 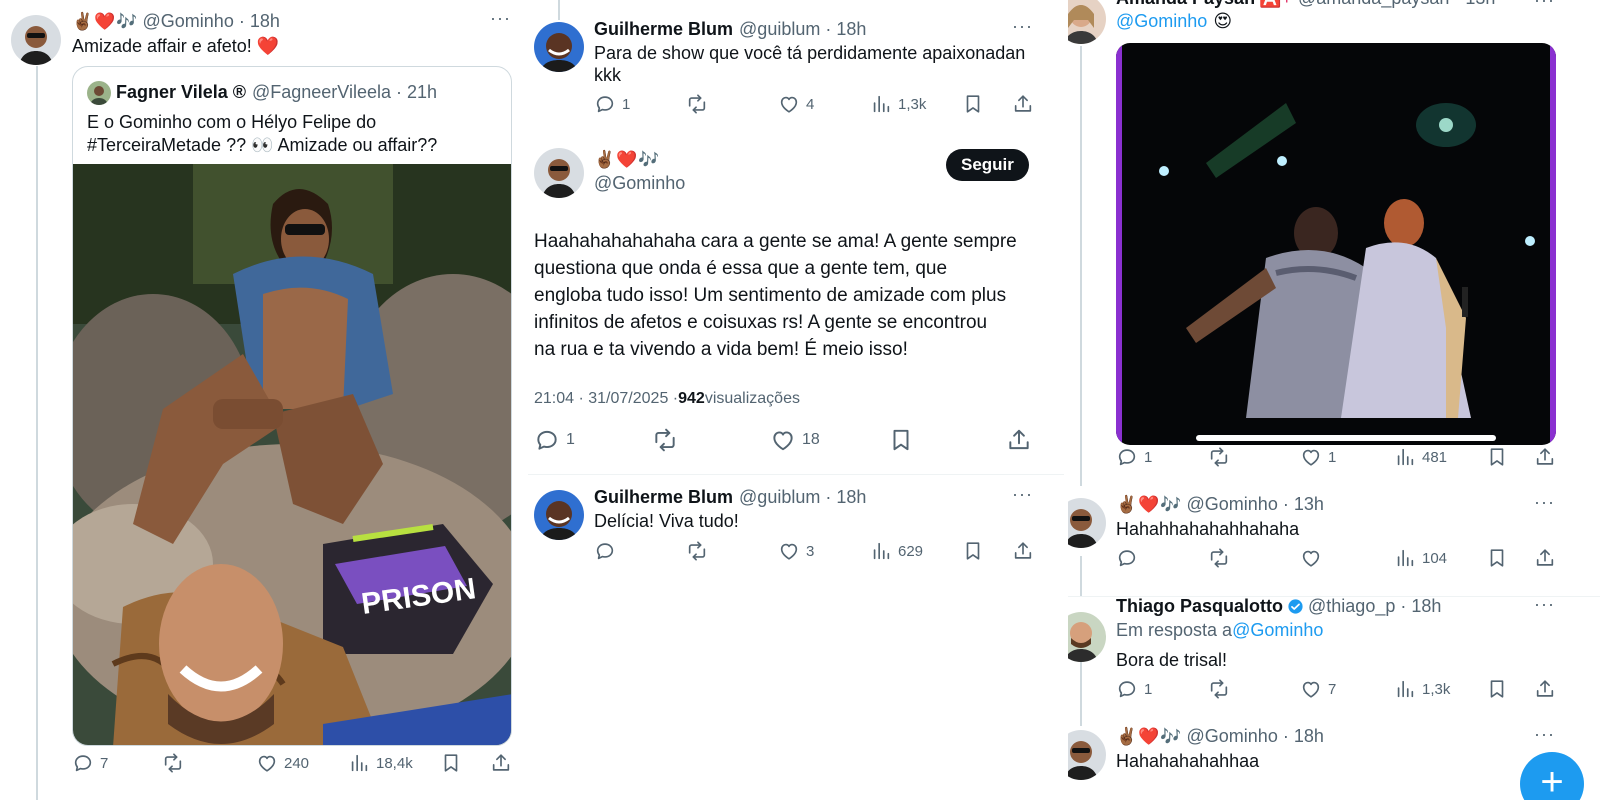 I want to click on views-button: 629, so click(x=896, y=551).